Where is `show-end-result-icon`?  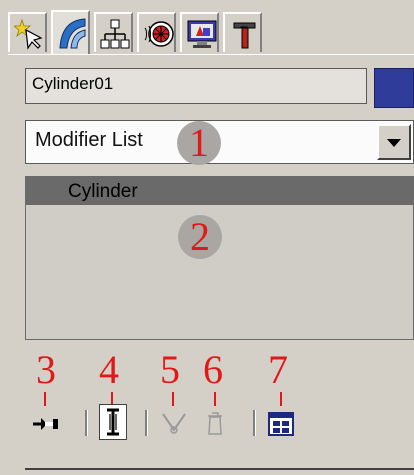 show-end-result-icon is located at coordinates (113, 422).